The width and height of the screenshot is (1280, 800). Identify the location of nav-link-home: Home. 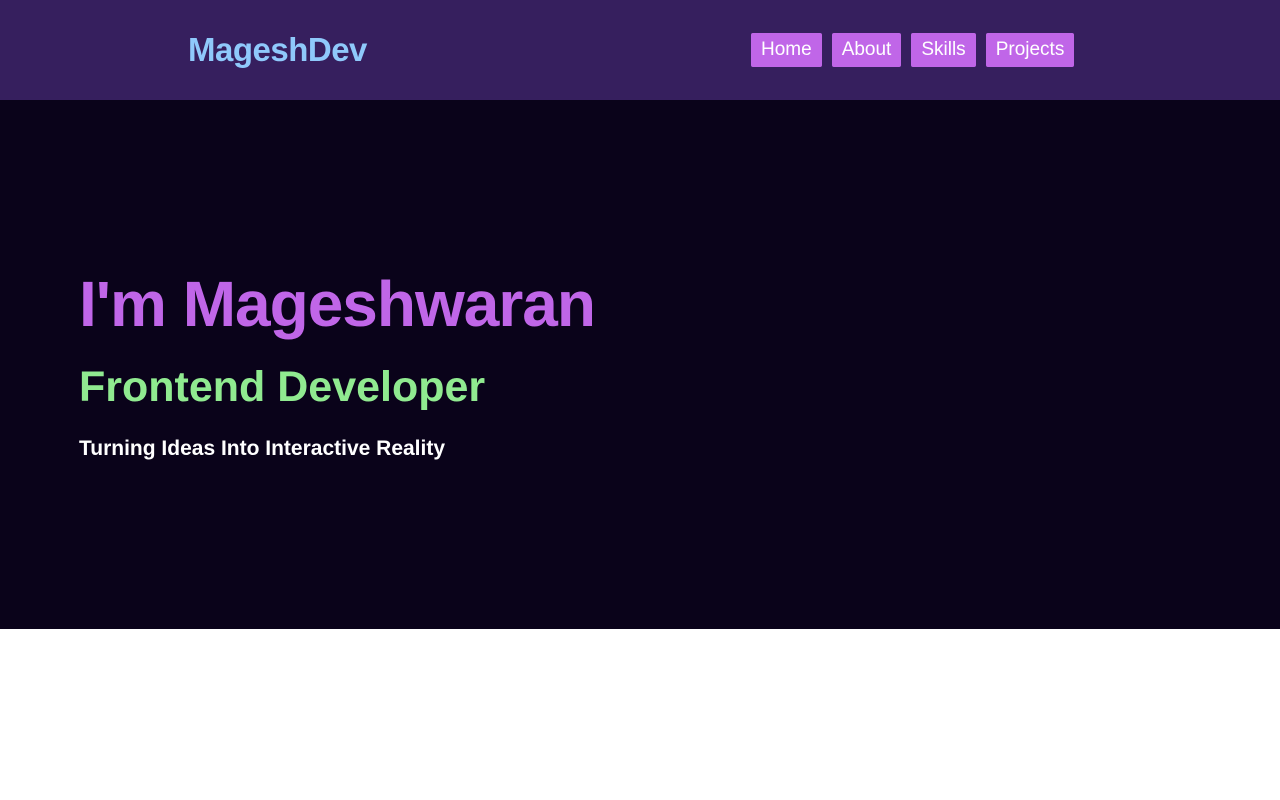
(786, 50).